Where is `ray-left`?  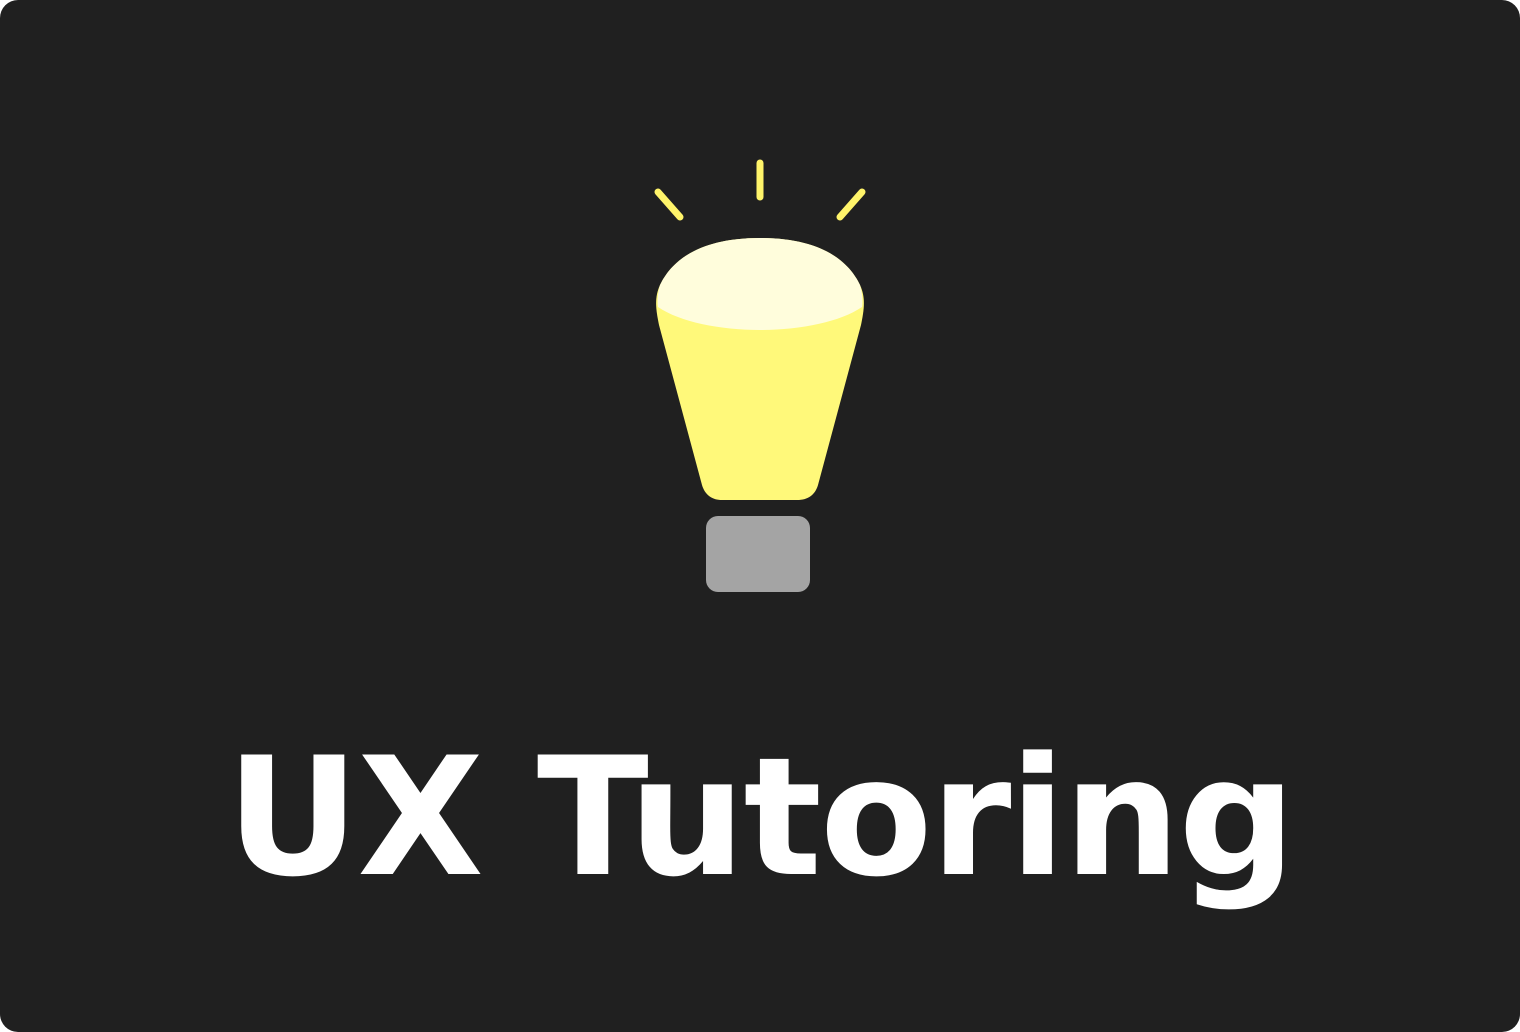 ray-left is located at coordinates (669, 204).